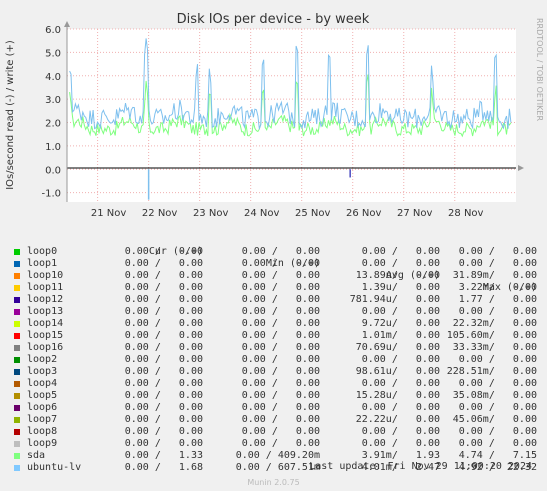 Image resolution: width=547 pixels, height=491 pixels. I want to click on legend-device-name: loop11, so click(45, 287).